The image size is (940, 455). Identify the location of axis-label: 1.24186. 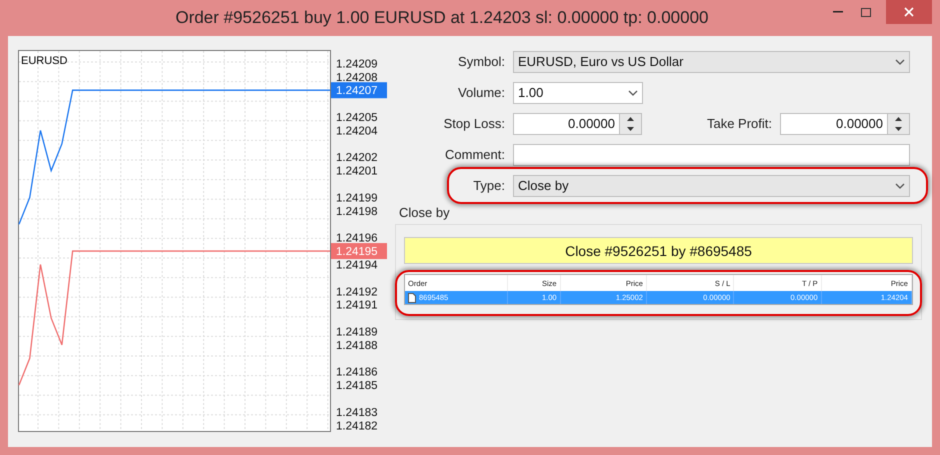
(357, 372).